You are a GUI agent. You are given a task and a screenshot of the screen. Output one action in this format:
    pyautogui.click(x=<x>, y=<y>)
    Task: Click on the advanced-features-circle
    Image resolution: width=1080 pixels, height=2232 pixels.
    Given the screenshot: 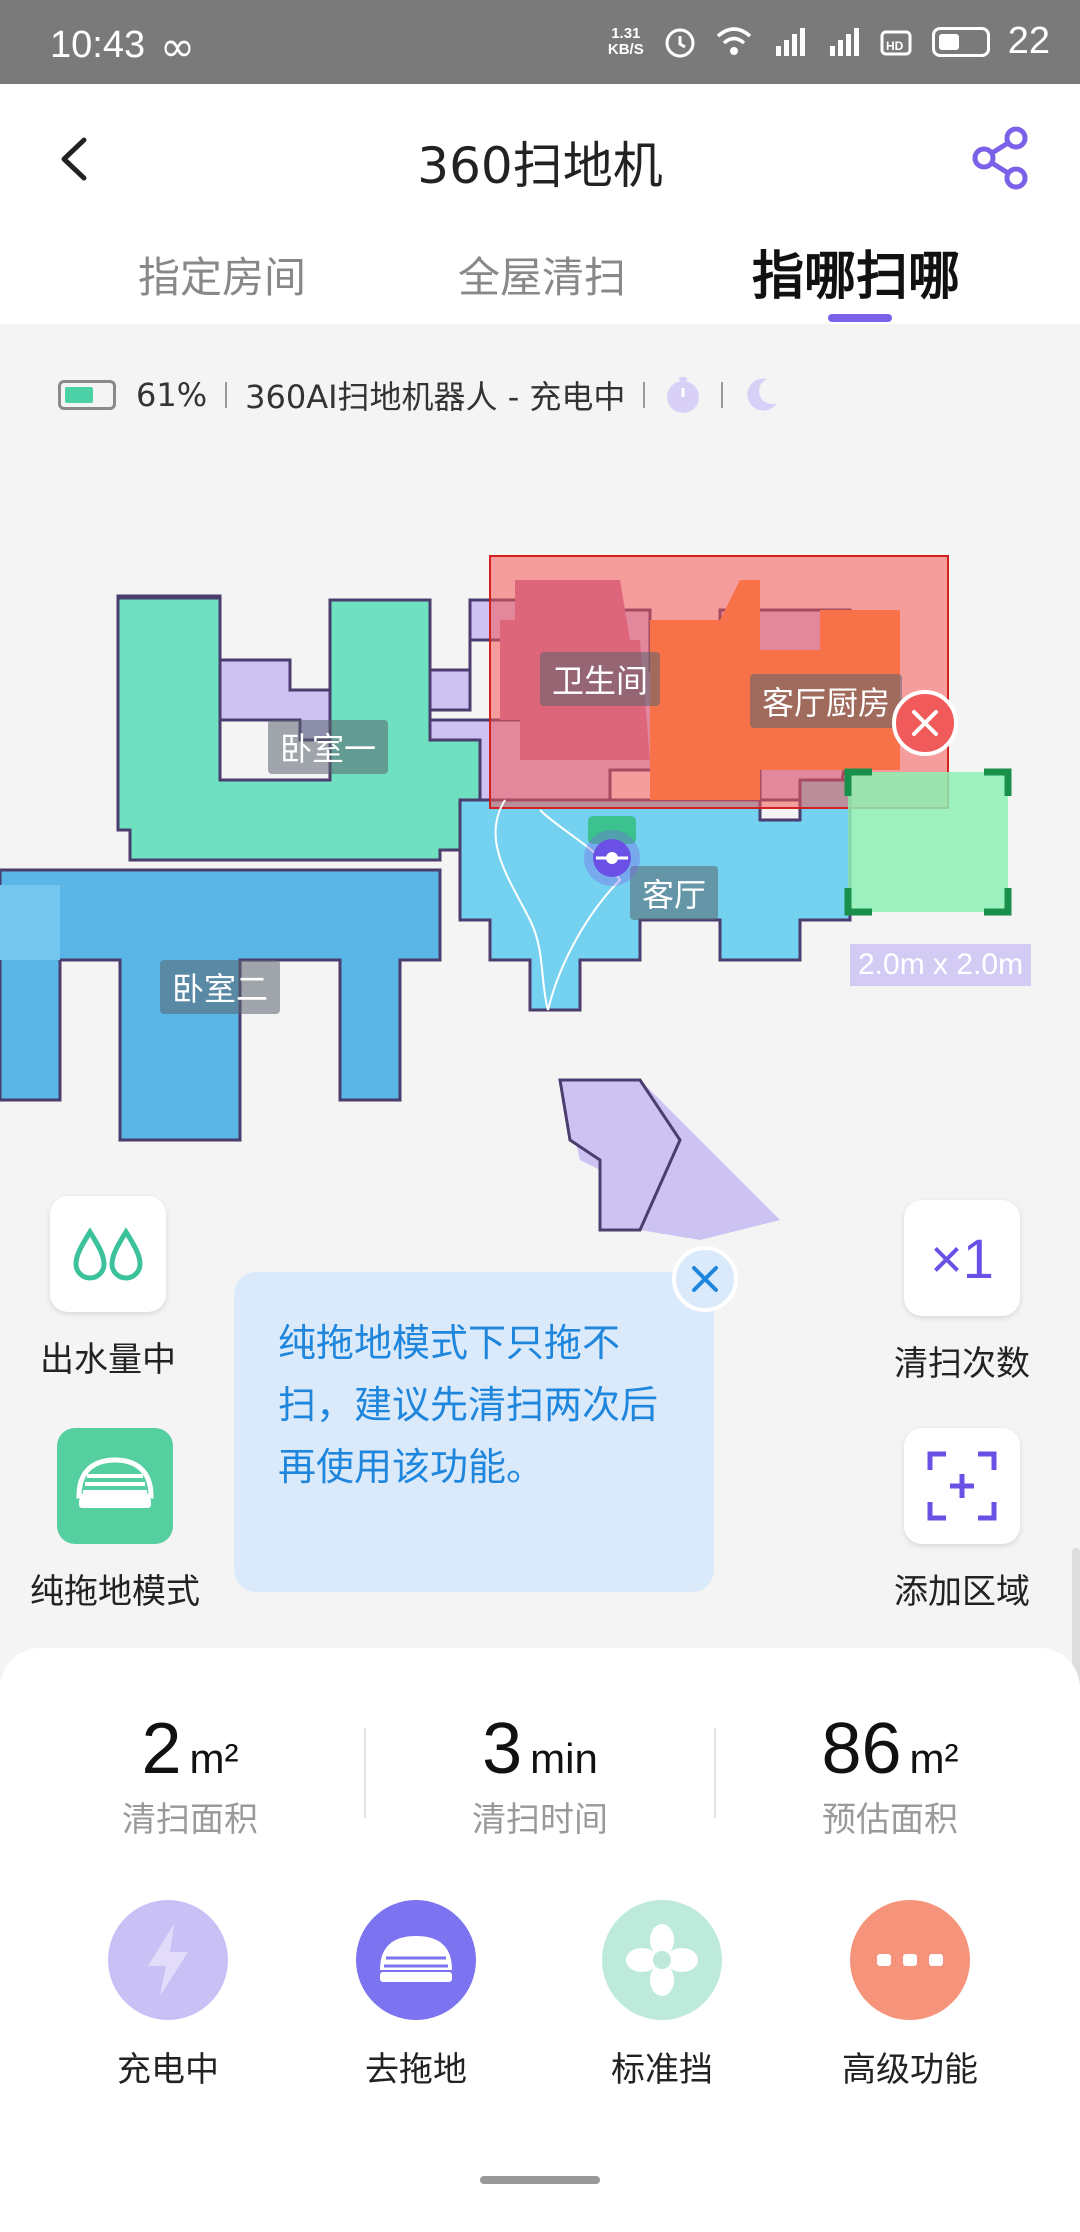 What is the action you would take?
    pyautogui.click(x=910, y=1960)
    